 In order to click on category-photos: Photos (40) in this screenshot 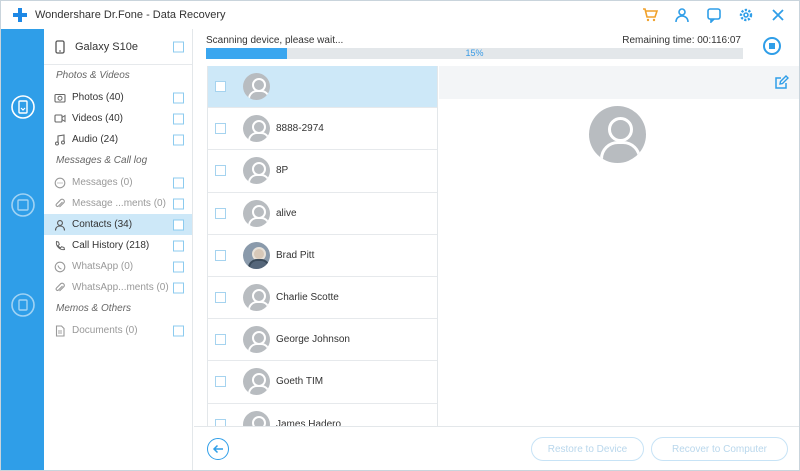, I will do `click(118, 97)`.